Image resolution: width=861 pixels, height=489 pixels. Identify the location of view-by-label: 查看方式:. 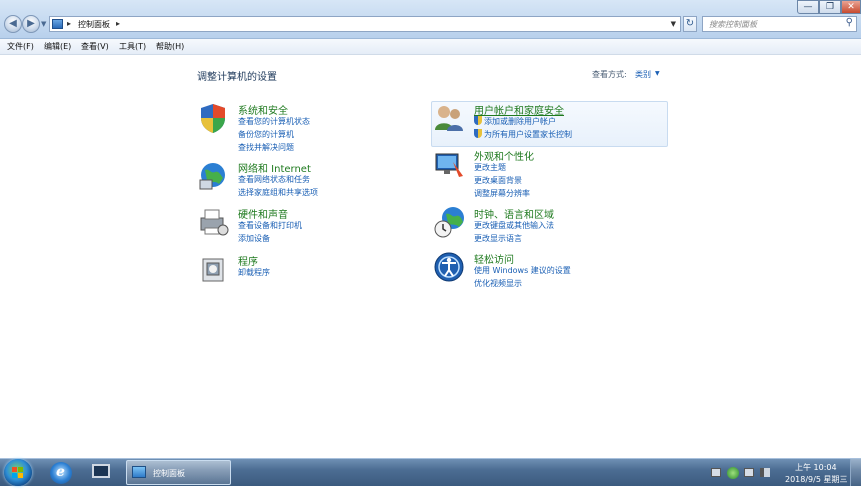
(609, 74).